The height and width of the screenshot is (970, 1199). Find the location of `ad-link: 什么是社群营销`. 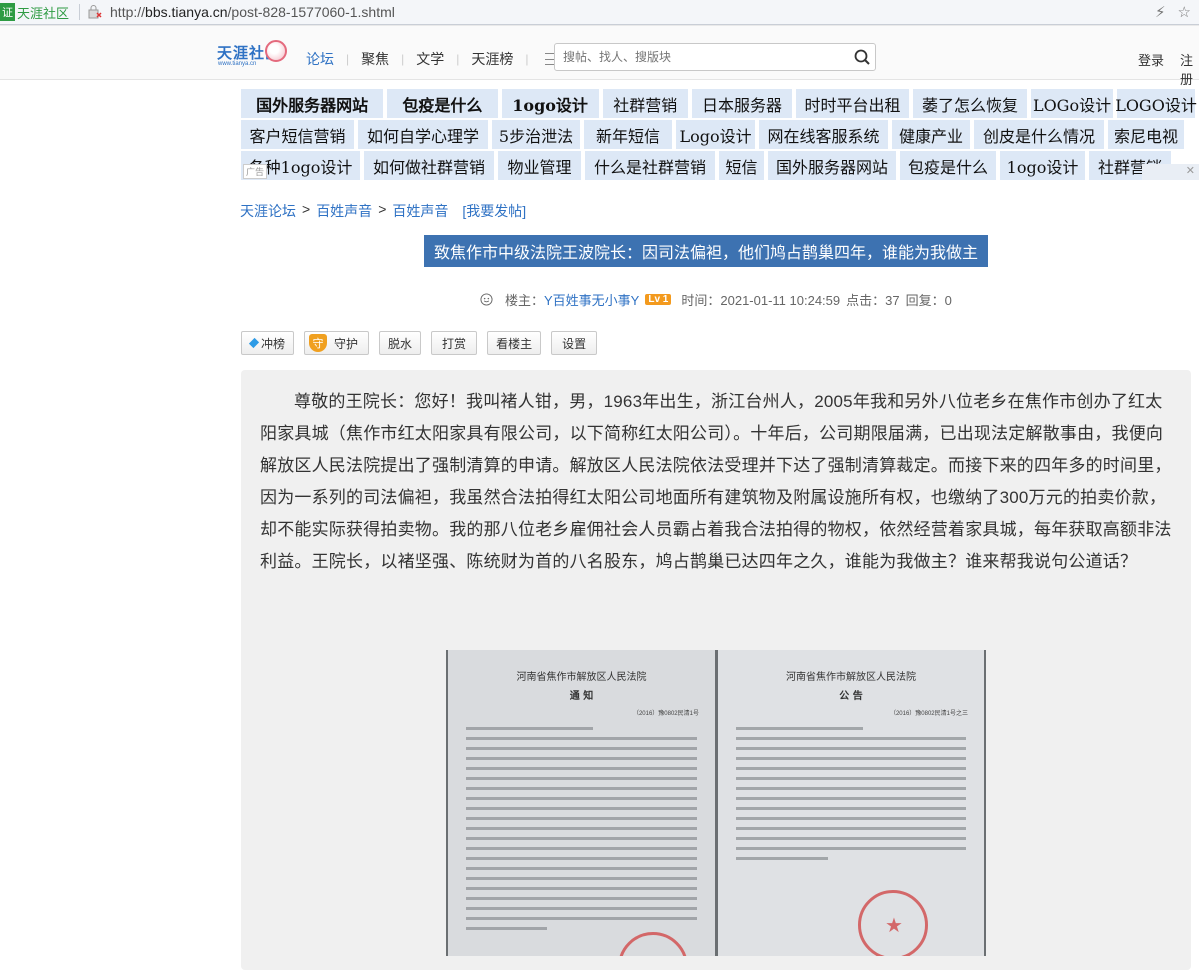

ad-link: 什么是社群营销 is located at coordinates (650, 165).